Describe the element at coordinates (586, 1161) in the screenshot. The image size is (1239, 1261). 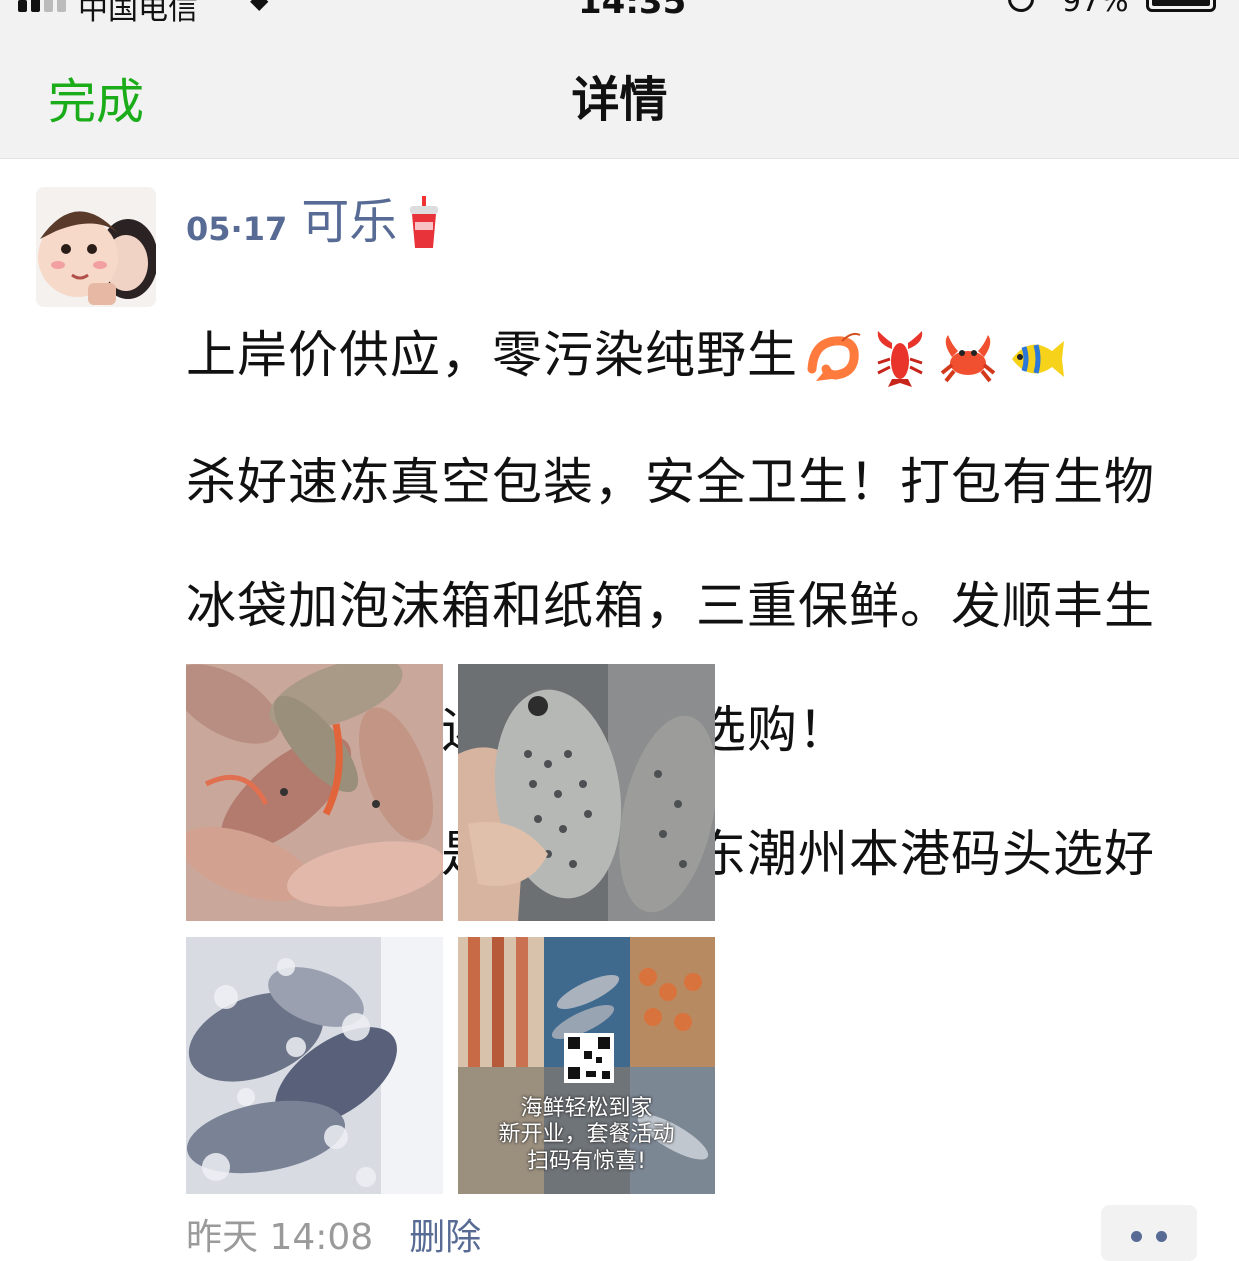
I see `poster-scan-hint: 扫码有惊喜!` at that location.